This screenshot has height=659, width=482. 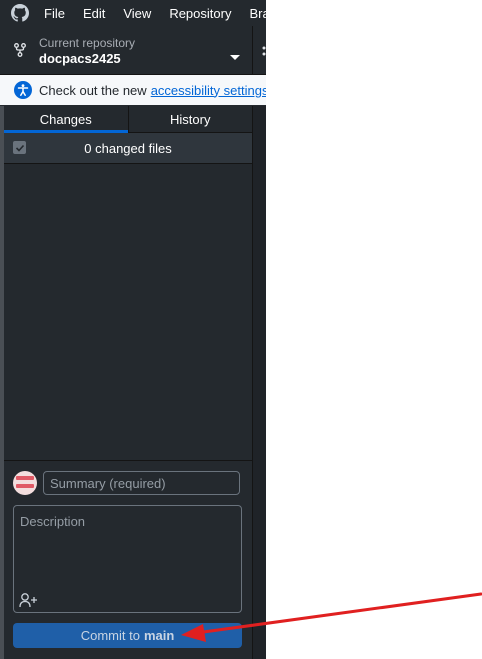 I want to click on add-coauthor-icon, so click(x=29, y=600).